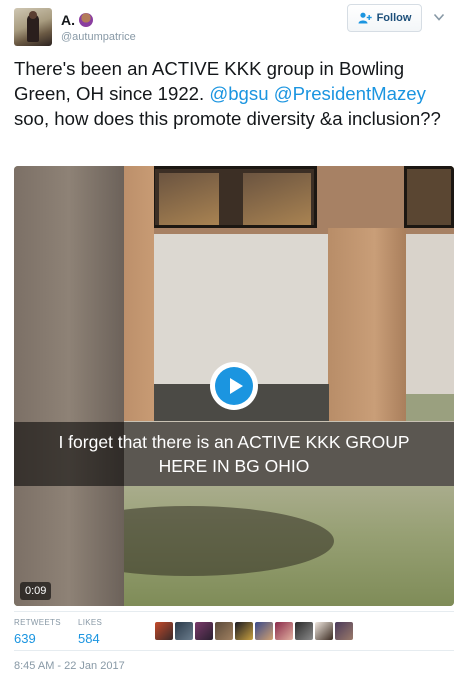  I want to click on caption-line-2: HERE IN BG OHIO, so click(234, 466).